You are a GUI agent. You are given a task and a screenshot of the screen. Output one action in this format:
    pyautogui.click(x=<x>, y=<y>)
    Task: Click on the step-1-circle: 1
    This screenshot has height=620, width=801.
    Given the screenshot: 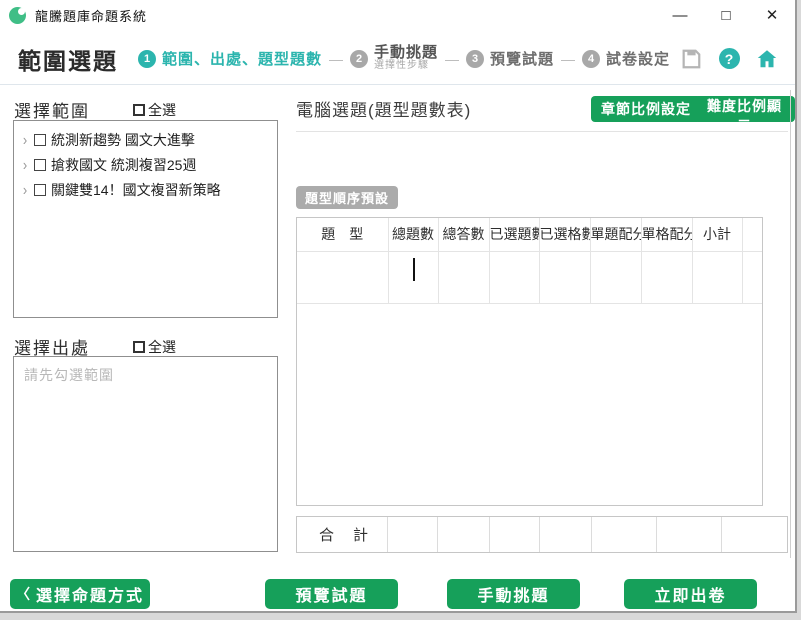 What is the action you would take?
    pyautogui.click(x=147, y=58)
    